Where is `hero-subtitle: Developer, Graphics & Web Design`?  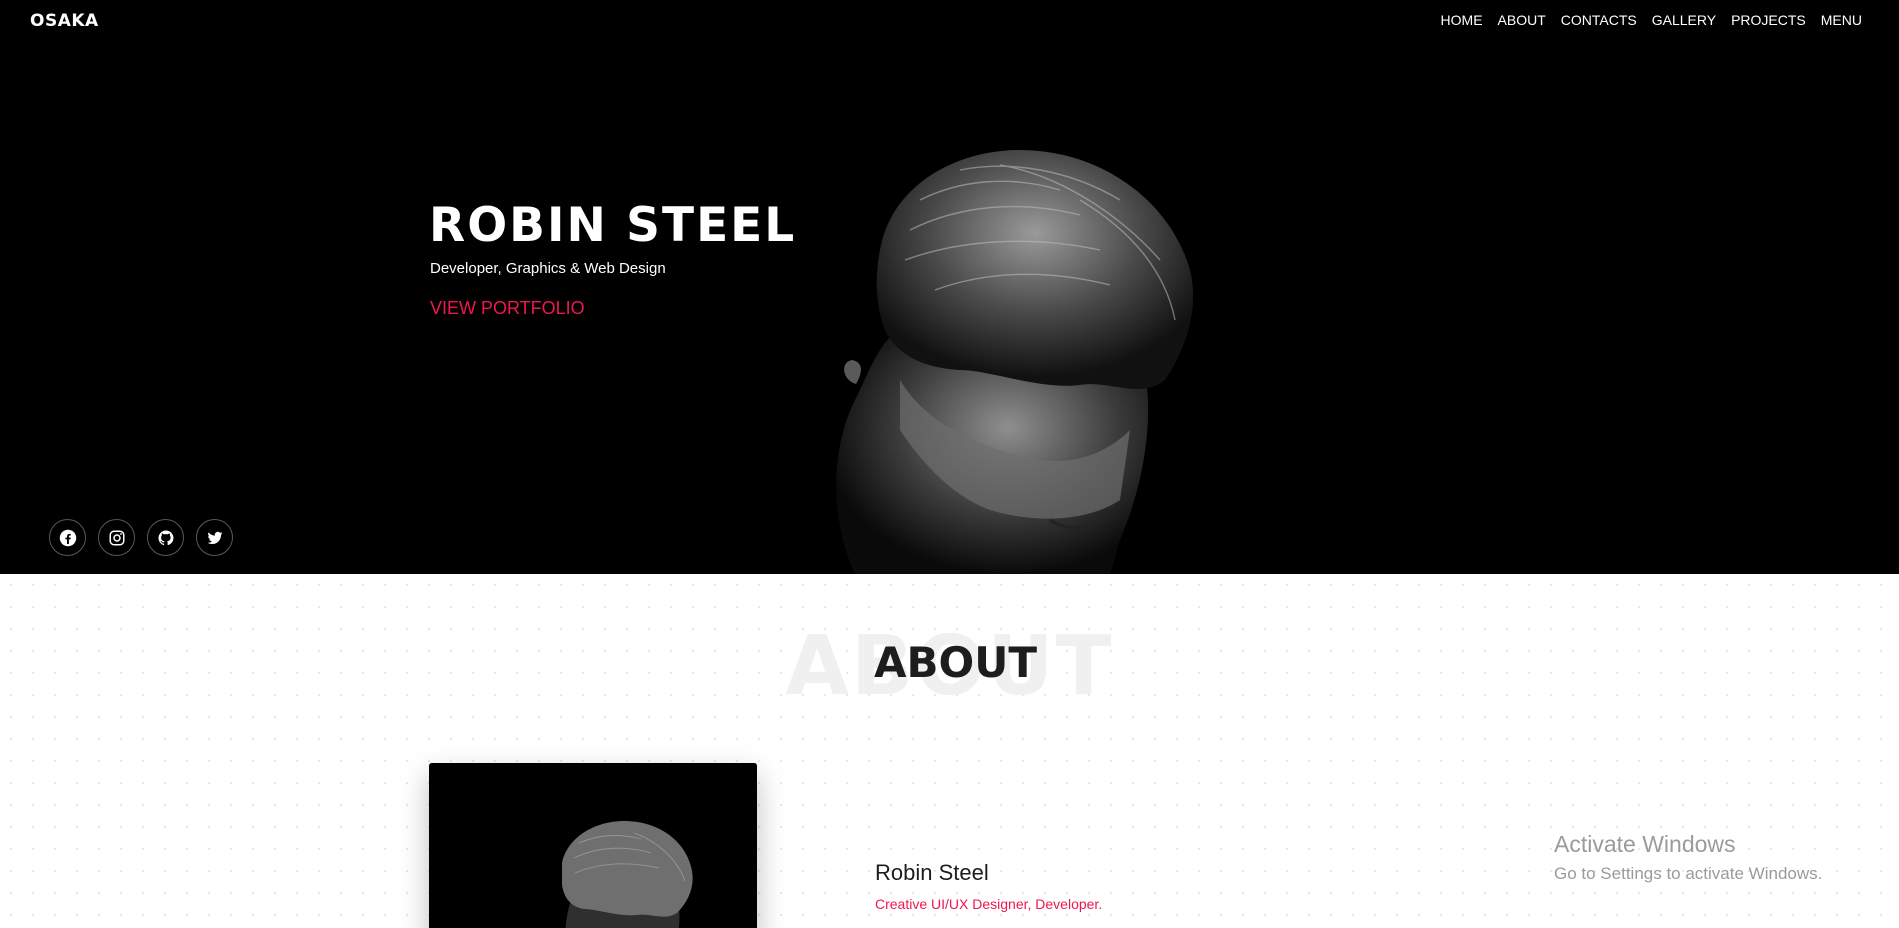
hero-subtitle: Developer, Graphics & Web Design is located at coordinates (548, 268).